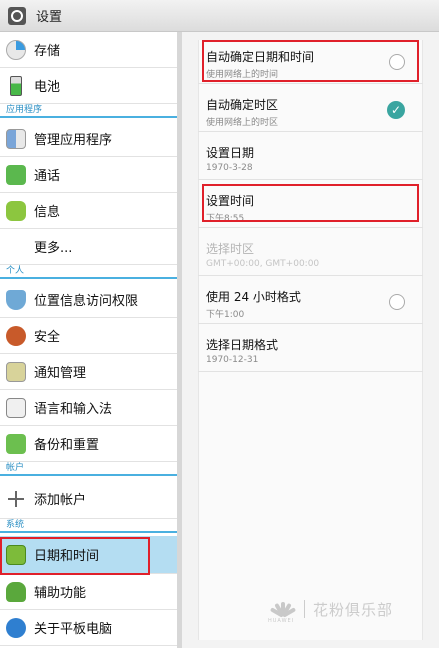  What do you see at coordinates (396, 110) in the screenshot?
I see `auto-timezone-check-icon: ✓` at bounding box center [396, 110].